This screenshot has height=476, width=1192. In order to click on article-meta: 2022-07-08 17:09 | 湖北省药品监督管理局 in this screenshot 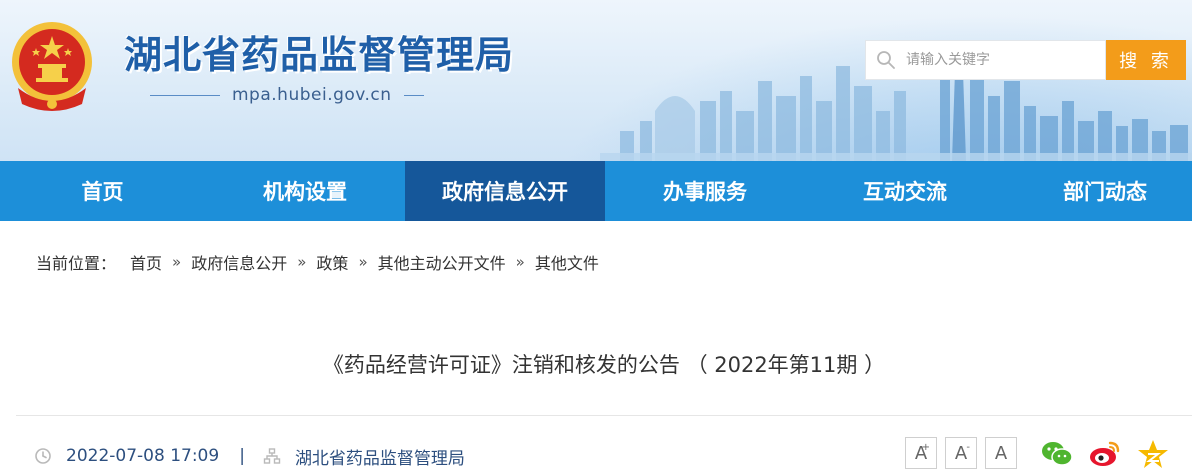, I will do `click(249, 456)`.